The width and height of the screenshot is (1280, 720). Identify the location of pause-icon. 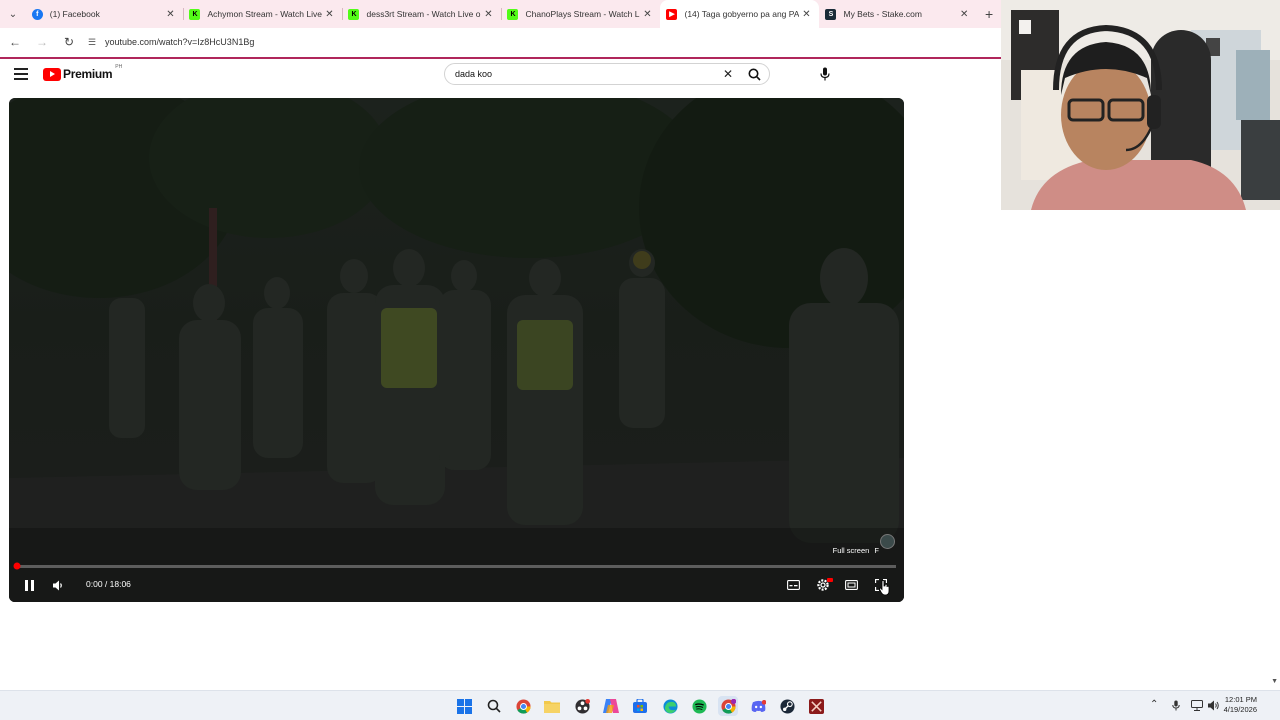
(29, 585).